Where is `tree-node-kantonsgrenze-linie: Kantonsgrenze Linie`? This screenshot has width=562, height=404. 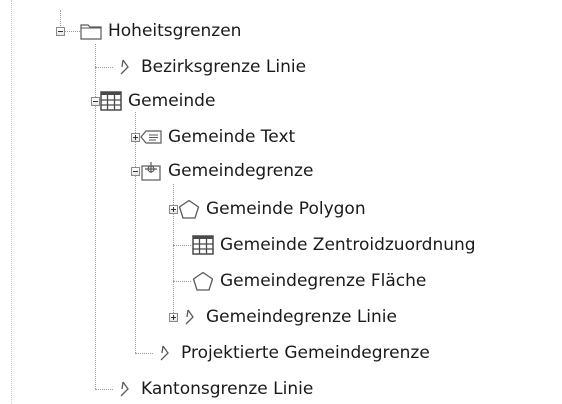 tree-node-kantonsgrenze-linie: Kantonsgrenze Linie is located at coordinates (213, 389).